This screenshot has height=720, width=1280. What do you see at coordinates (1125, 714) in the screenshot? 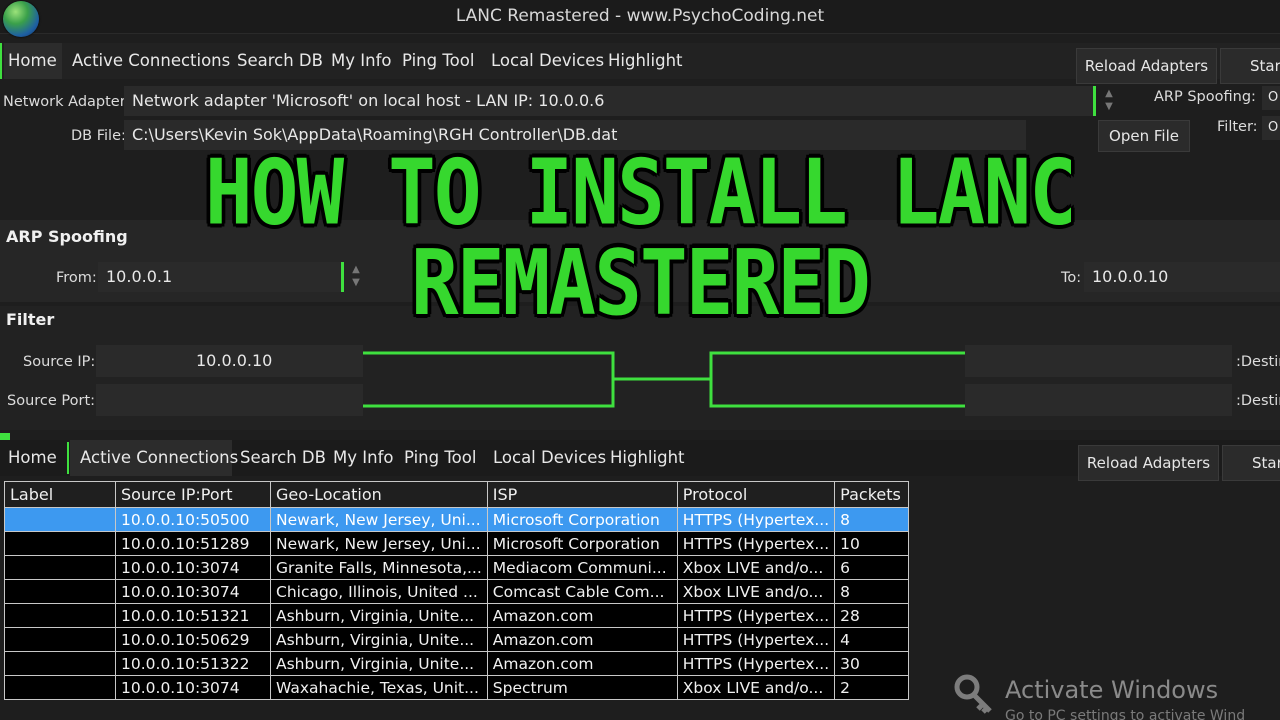
I see `activate-windows-subtitle: Go to PC settings to activate Wind` at bounding box center [1125, 714].